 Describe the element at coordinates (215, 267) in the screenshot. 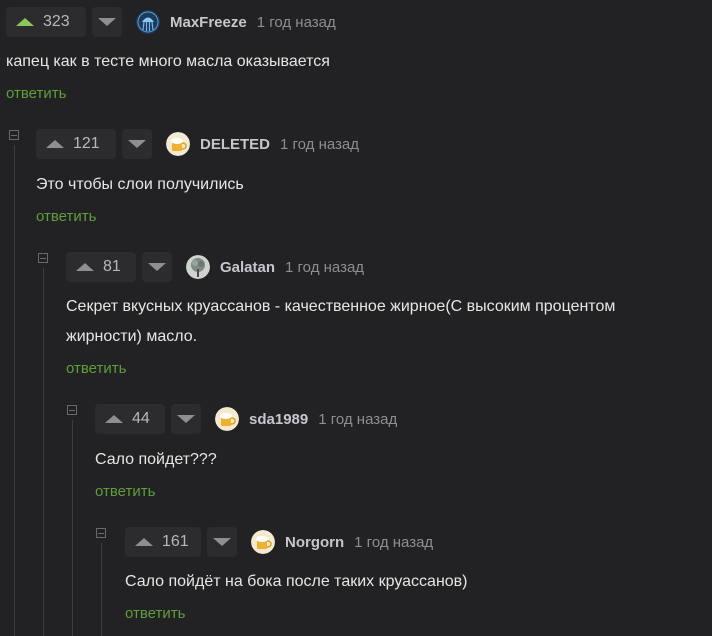

I see `comment-header: 81 Galatan 1 год назад` at that location.